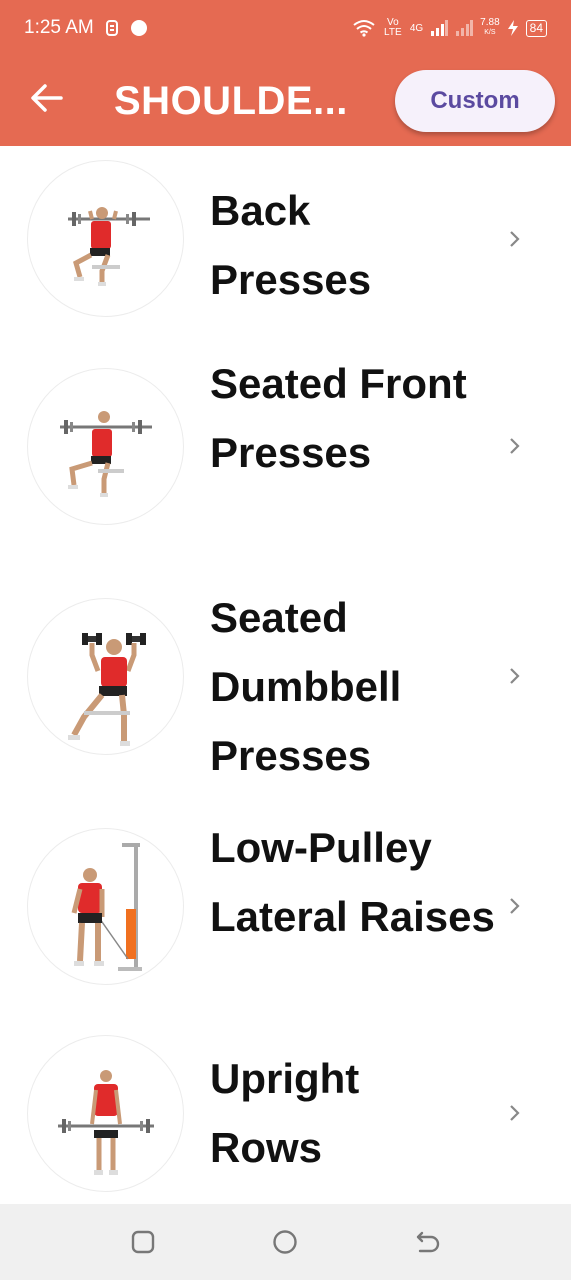  Describe the element at coordinates (513, 28) in the screenshot. I see `charging-icon` at that location.